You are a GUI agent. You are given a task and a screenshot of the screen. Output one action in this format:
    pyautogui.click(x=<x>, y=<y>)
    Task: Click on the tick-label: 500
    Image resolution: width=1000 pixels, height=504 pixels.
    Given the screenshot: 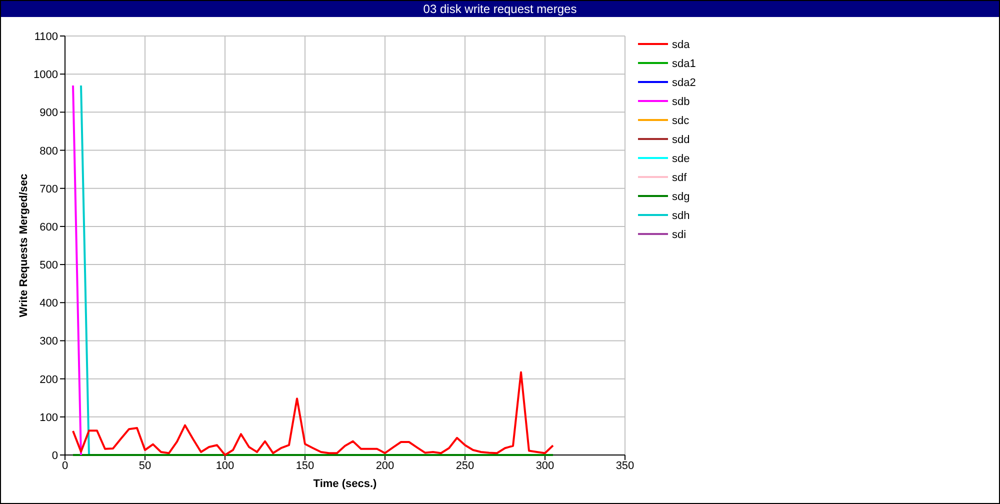 What is the action you would take?
    pyautogui.click(x=49, y=266)
    